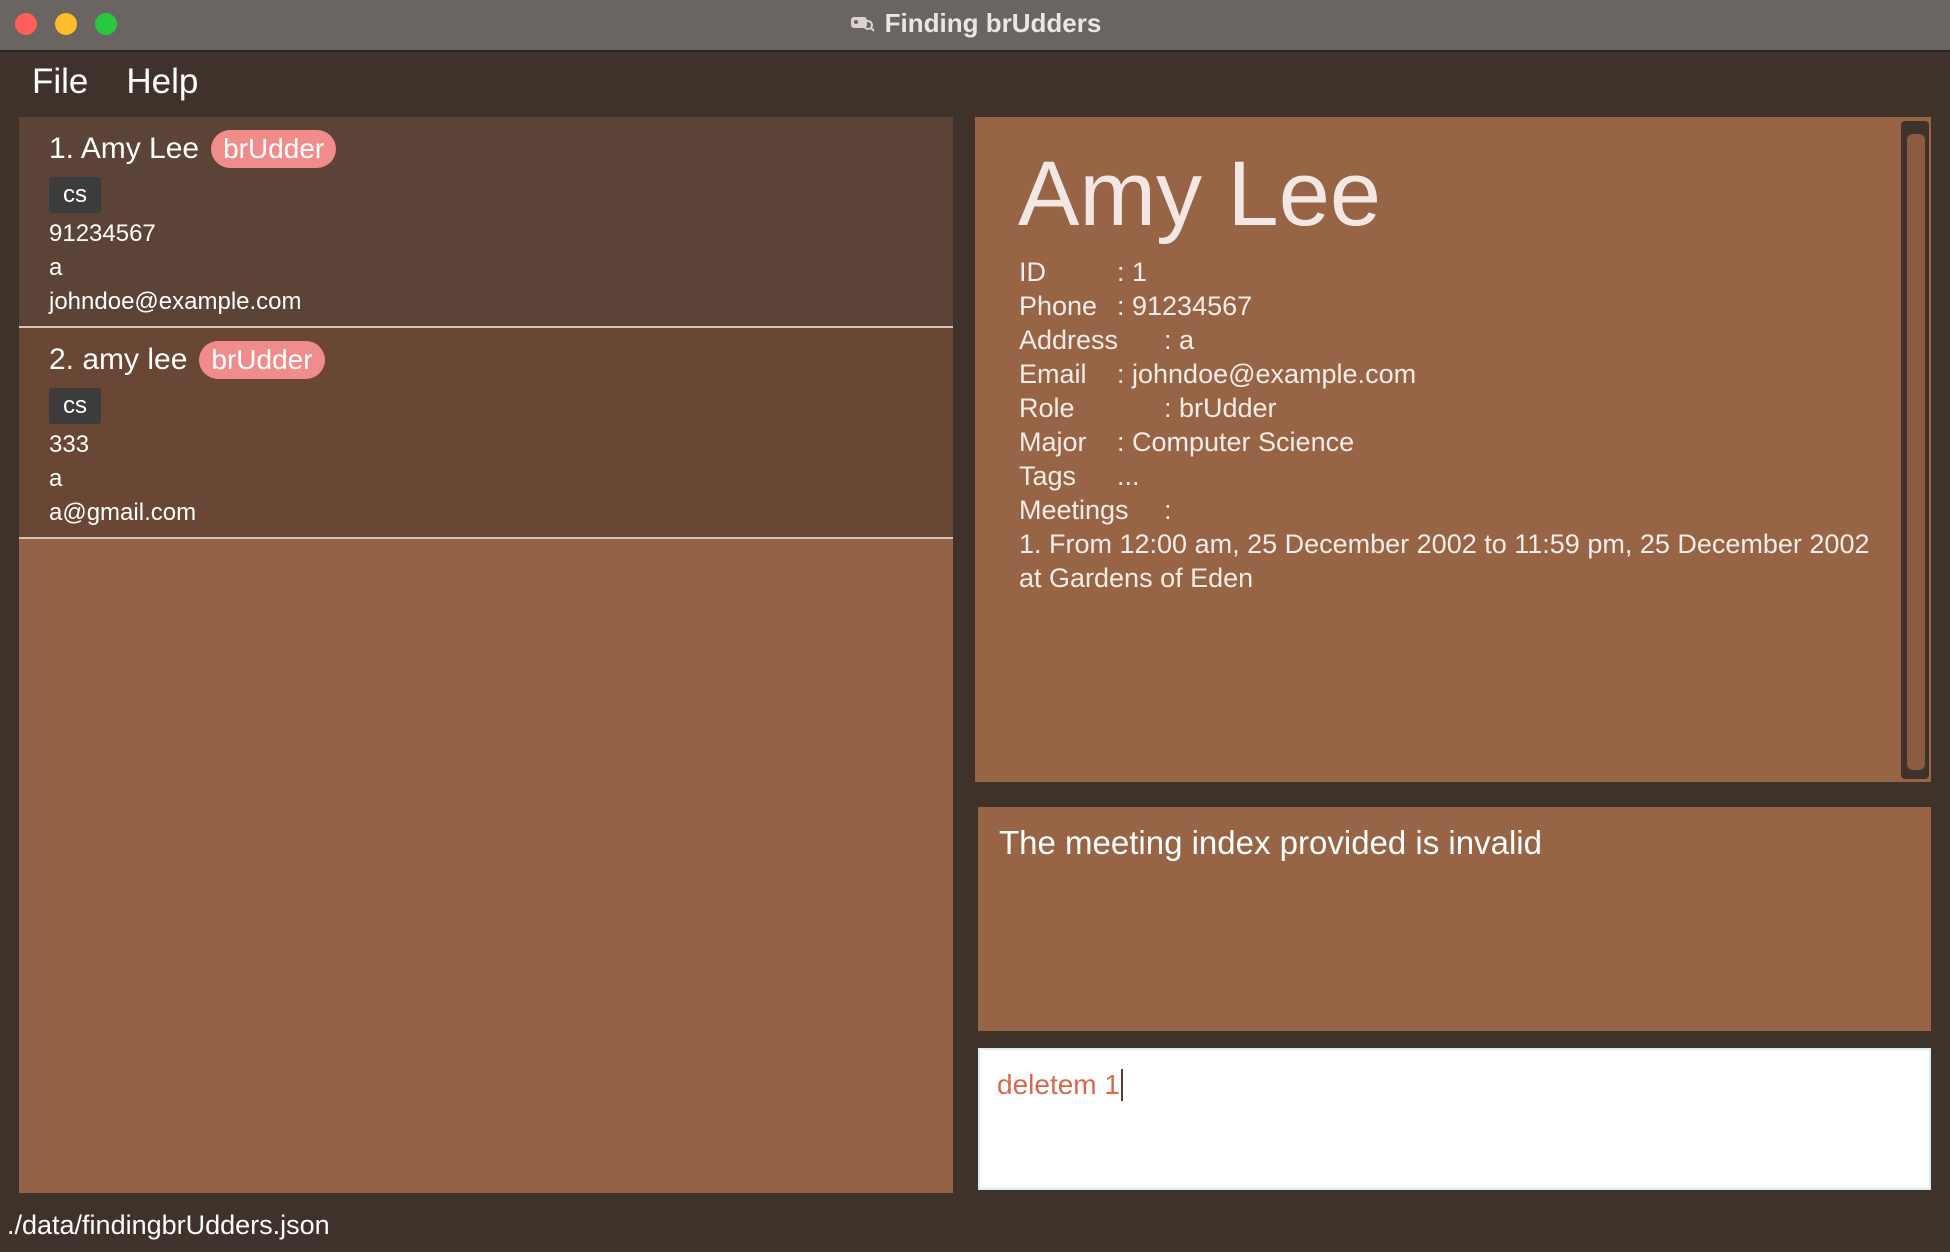 Image resolution: width=1950 pixels, height=1252 pixels. I want to click on detail-value: : a, so click(1179, 340).